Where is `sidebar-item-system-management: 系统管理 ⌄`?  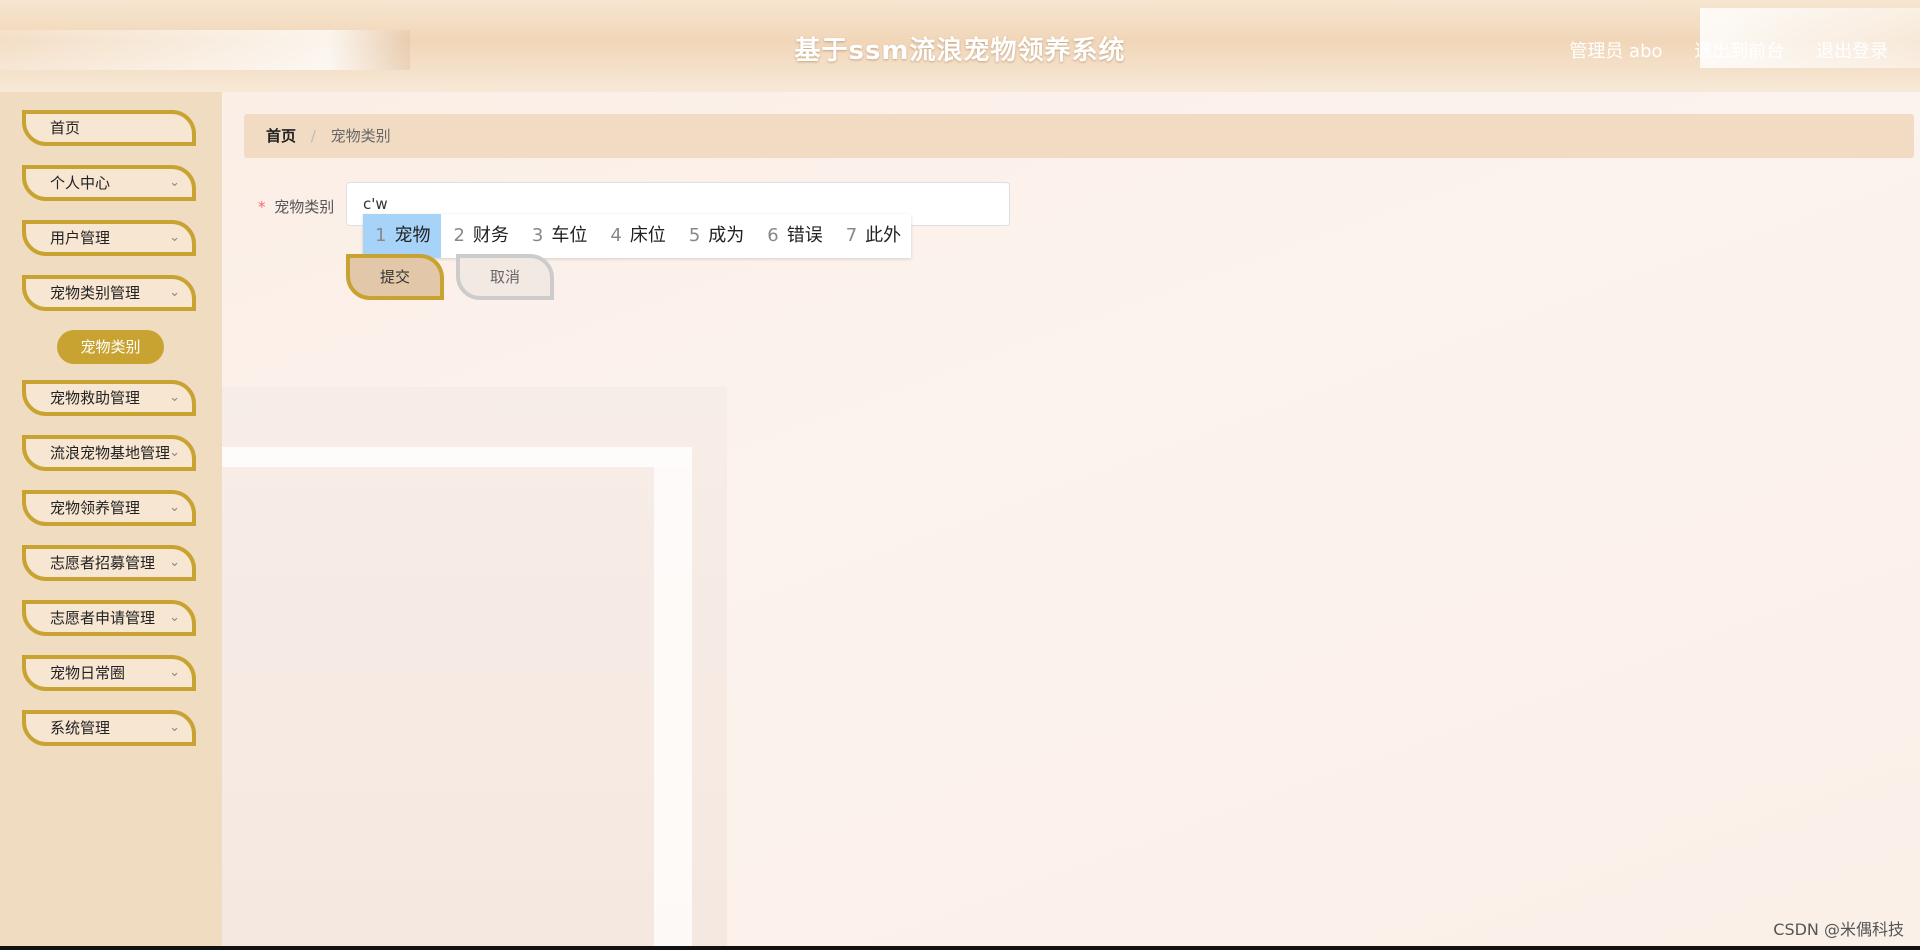
sidebar-item-system-management: 系统管理 ⌄ is located at coordinates (109, 728).